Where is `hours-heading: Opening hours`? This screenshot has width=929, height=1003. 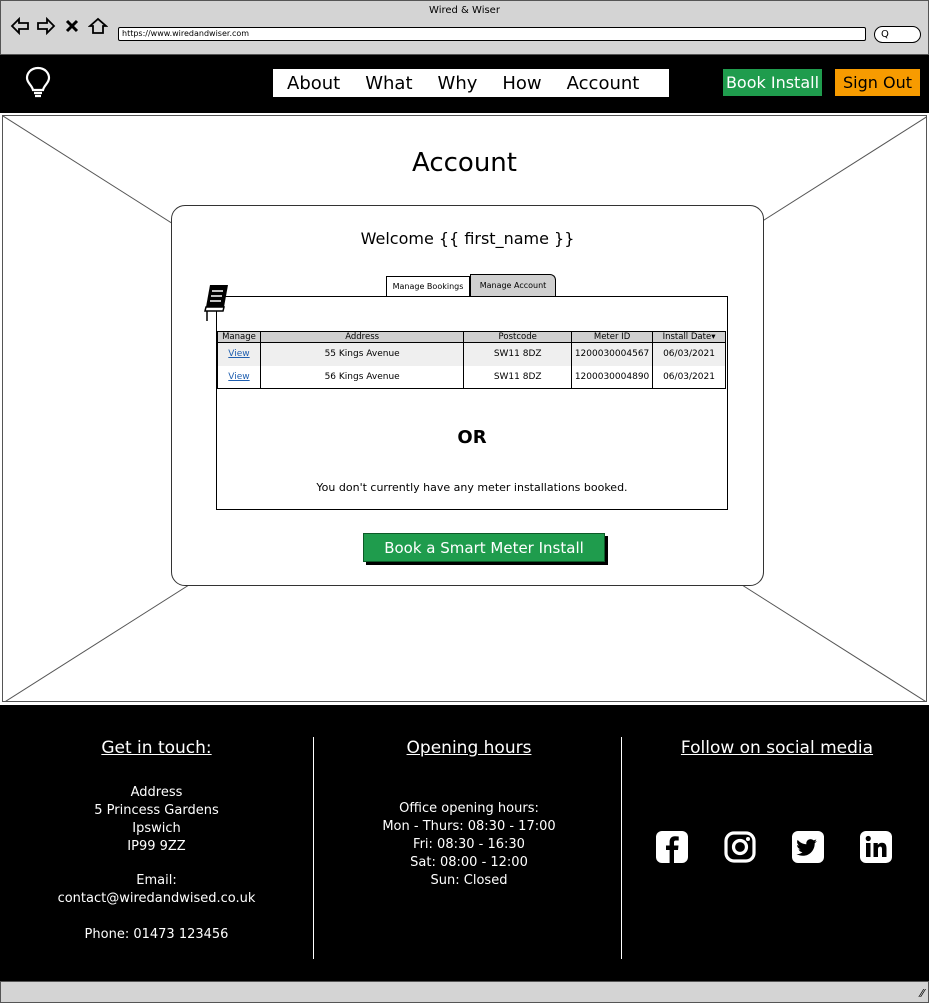 hours-heading: Opening hours is located at coordinates (469, 748).